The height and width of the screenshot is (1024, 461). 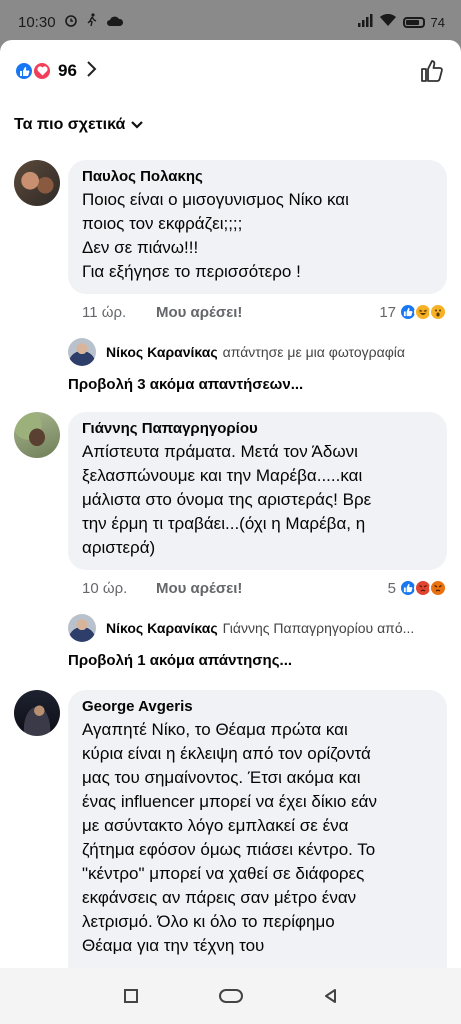 What do you see at coordinates (191, 271) in the screenshot?
I see `comment-line: Για εξήγησε το περισσότερο !` at bounding box center [191, 271].